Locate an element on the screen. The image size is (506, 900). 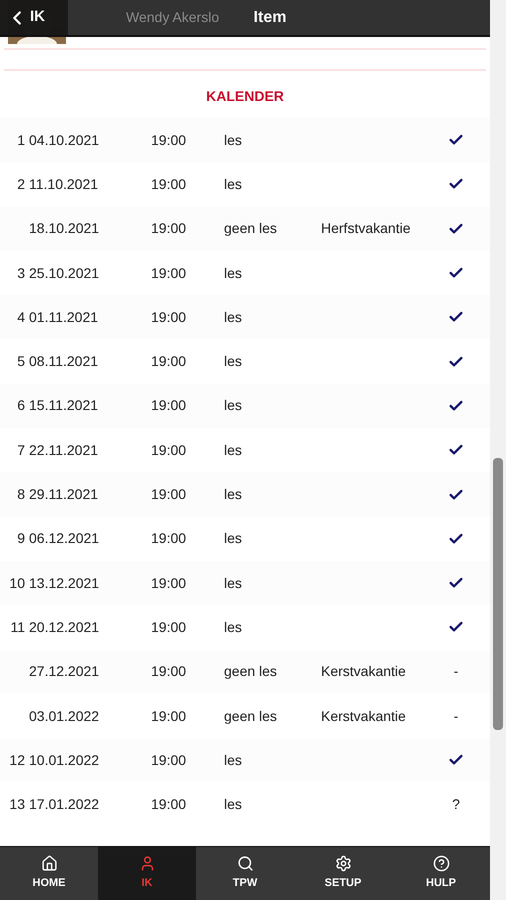
date-cell: 18.10.2021 is located at coordinates (64, 228).